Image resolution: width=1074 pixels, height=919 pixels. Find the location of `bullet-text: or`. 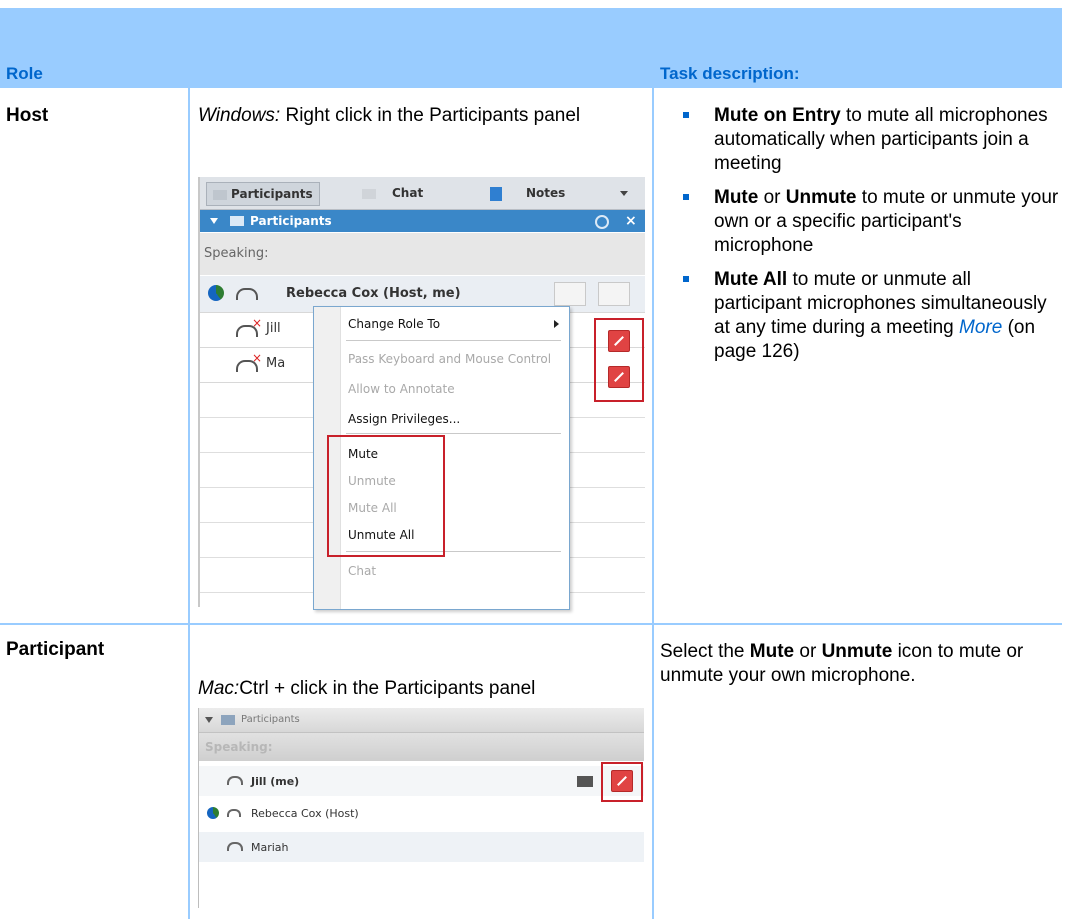

bullet-text: or is located at coordinates (772, 197).